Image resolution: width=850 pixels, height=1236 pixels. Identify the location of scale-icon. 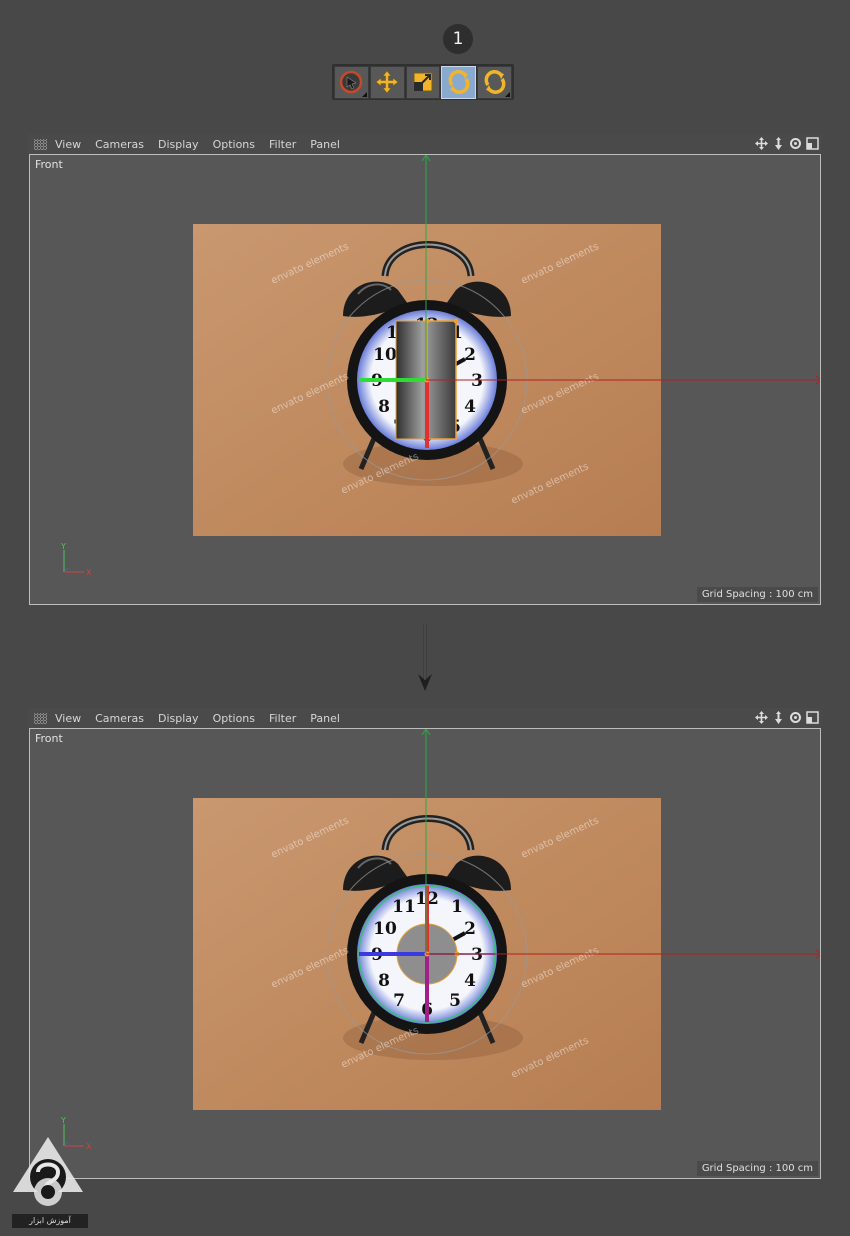
(423, 82).